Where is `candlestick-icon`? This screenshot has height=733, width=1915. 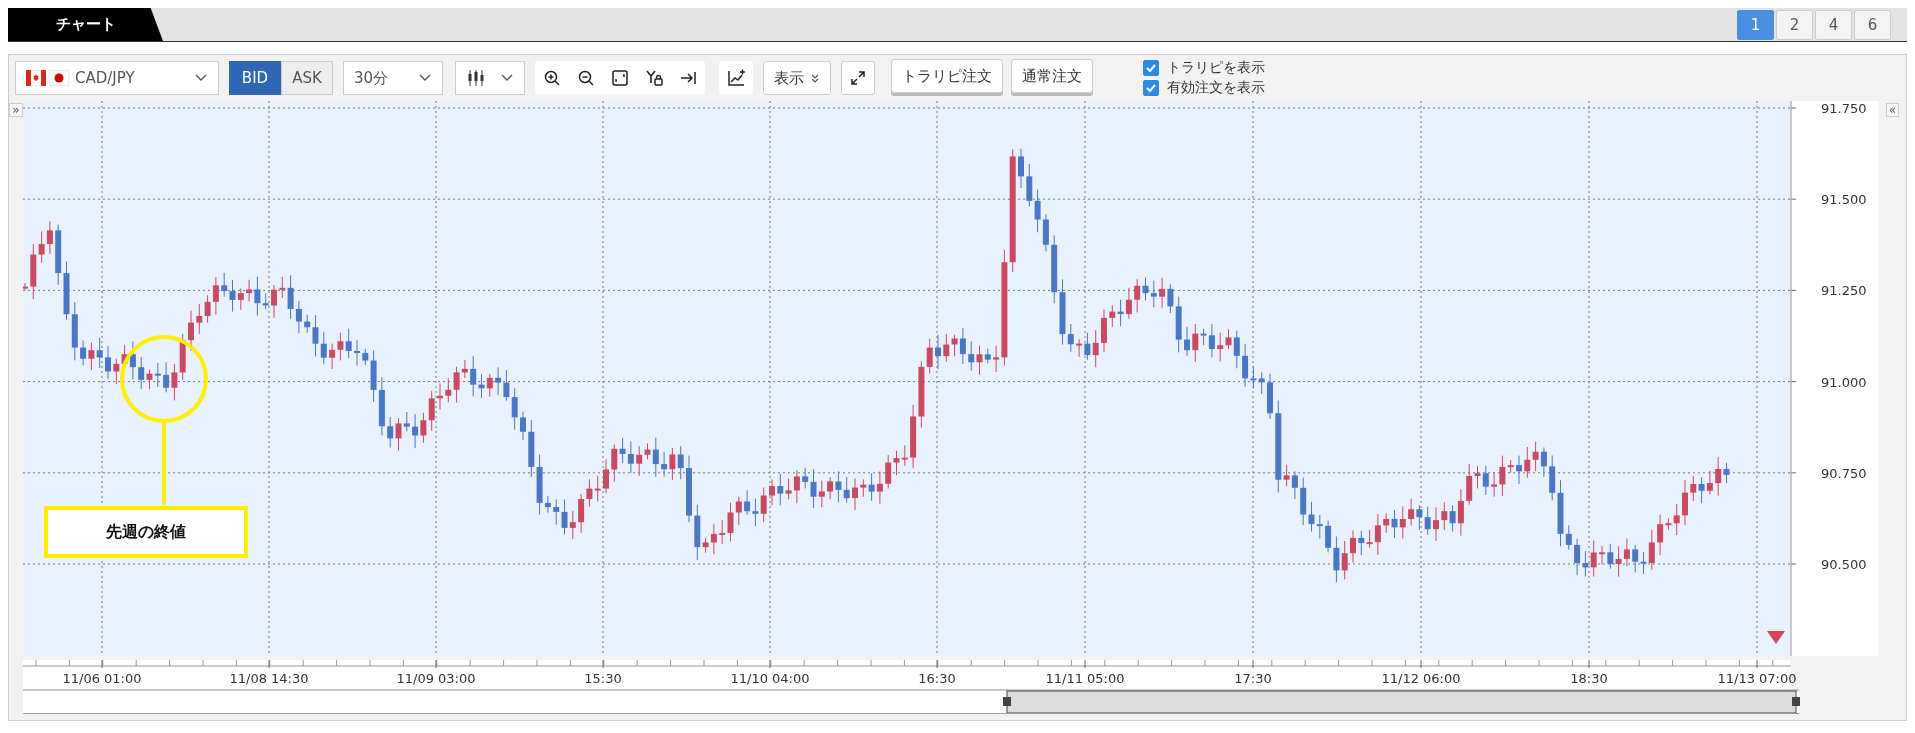
candlestick-icon is located at coordinates (476, 78).